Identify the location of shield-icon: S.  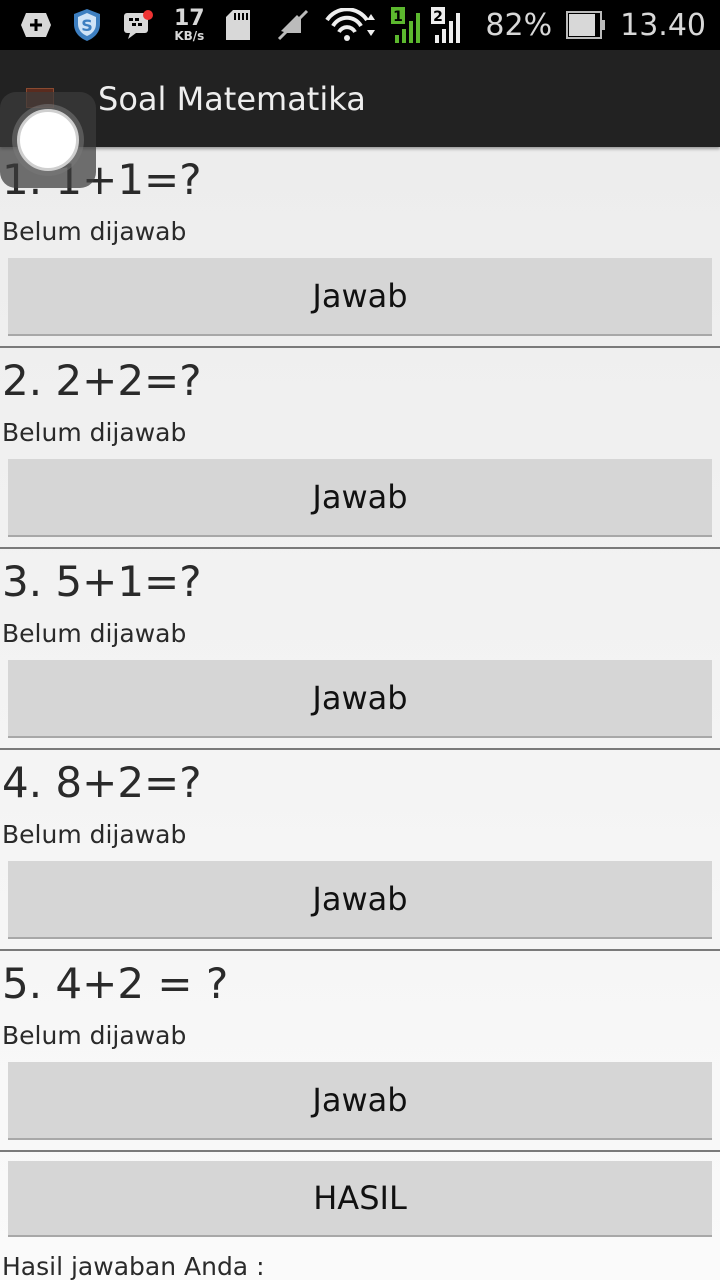
(87, 25).